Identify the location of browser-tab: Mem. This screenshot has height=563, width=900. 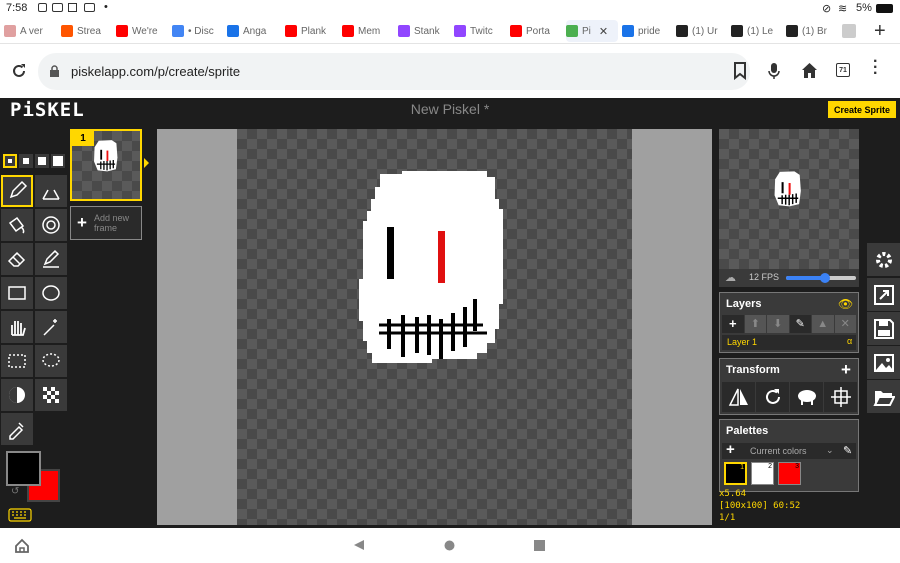
(368, 31).